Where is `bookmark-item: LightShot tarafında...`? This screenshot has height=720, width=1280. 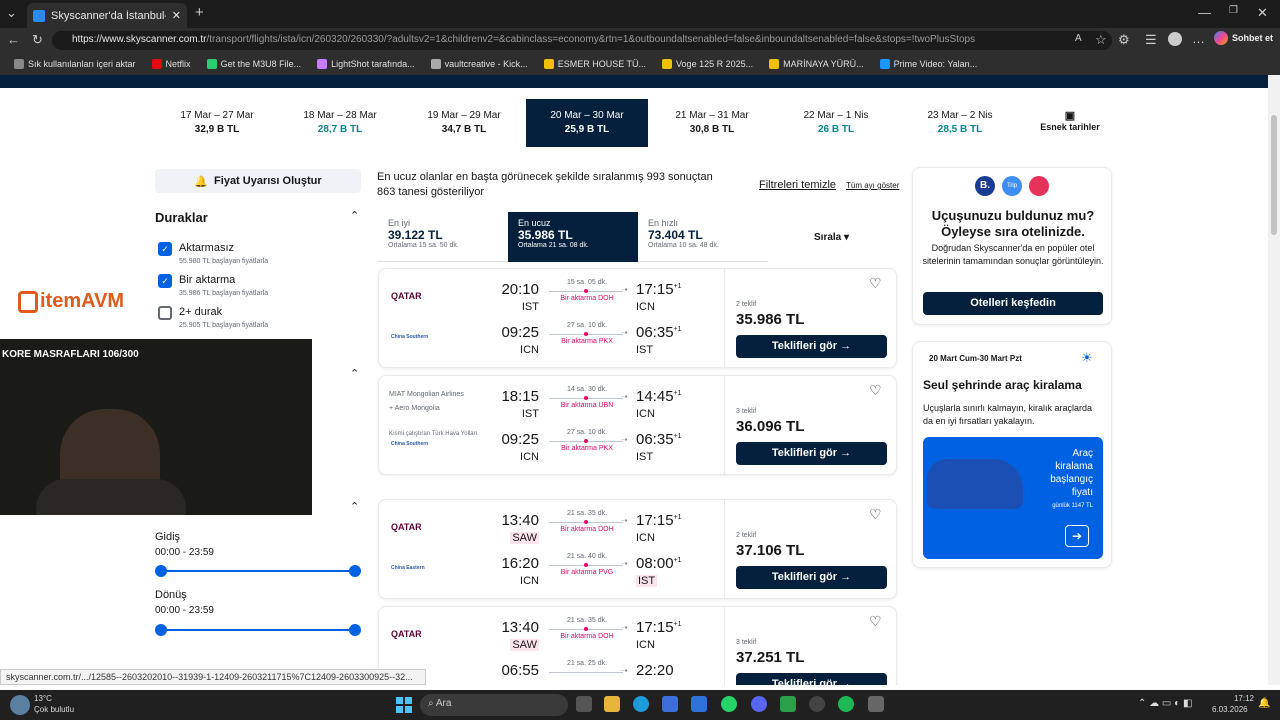 bookmark-item: LightShot tarafında... is located at coordinates (366, 64).